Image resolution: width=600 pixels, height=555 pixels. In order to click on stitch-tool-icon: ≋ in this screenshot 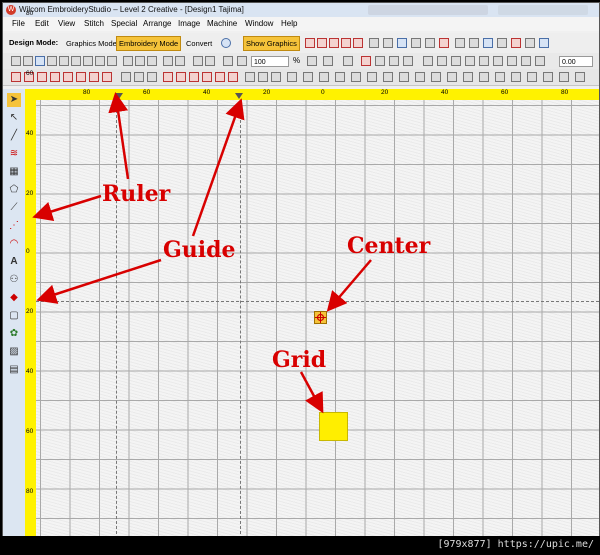, I will do `click(14, 154)`.